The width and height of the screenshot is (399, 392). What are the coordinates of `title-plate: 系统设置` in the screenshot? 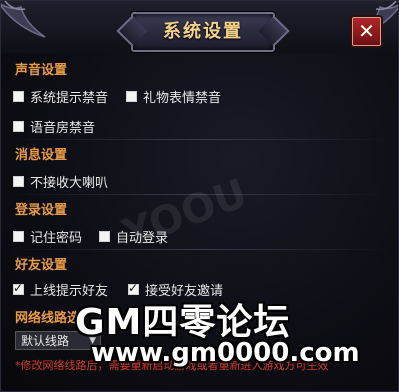 It's located at (203, 32).